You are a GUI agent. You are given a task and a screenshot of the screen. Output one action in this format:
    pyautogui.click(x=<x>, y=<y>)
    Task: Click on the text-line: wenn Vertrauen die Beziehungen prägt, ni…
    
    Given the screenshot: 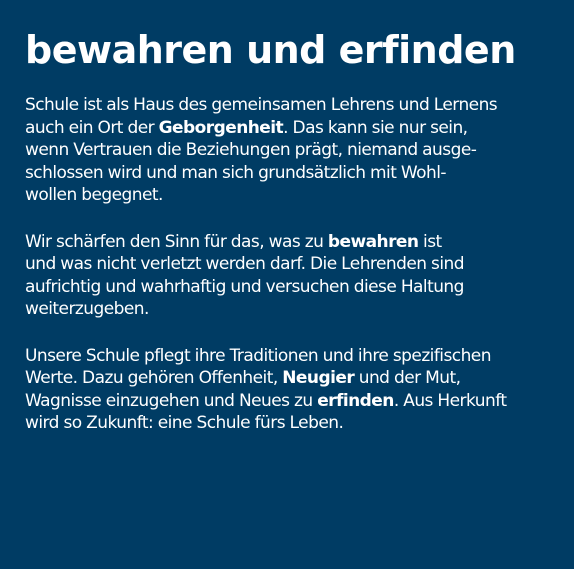 What is the action you would take?
    pyautogui.click(x=289, y=150)
    